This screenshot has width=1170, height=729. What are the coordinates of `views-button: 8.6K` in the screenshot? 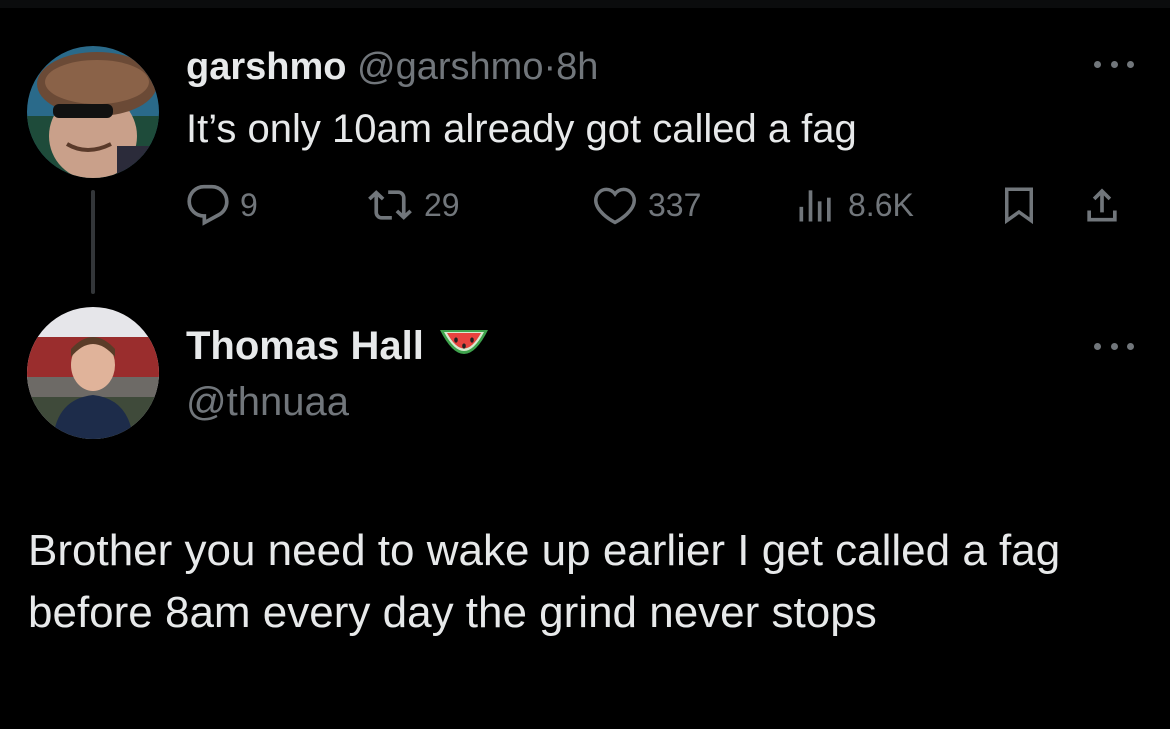 It's located at (854, 205).